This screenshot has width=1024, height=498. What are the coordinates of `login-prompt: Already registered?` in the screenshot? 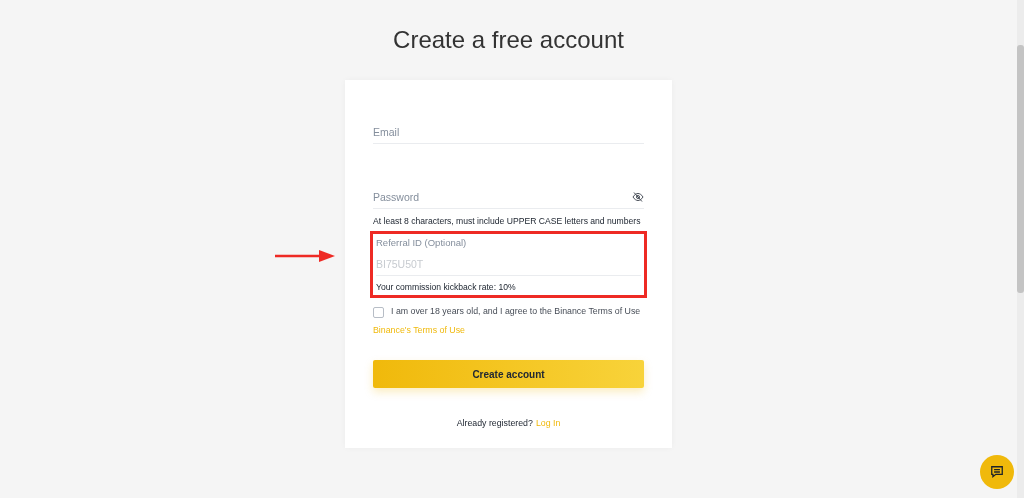 It's located at (494, 423).